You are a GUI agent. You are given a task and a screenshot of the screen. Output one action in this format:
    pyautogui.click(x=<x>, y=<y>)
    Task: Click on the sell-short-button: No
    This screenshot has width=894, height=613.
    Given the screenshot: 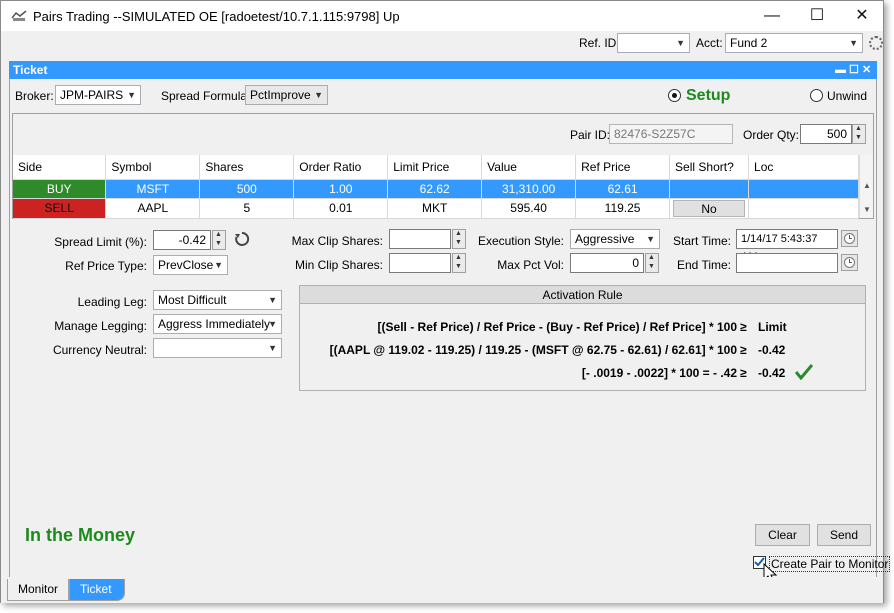 What is the action you would take?
    pyautogui.click(x=709, y=208)
    